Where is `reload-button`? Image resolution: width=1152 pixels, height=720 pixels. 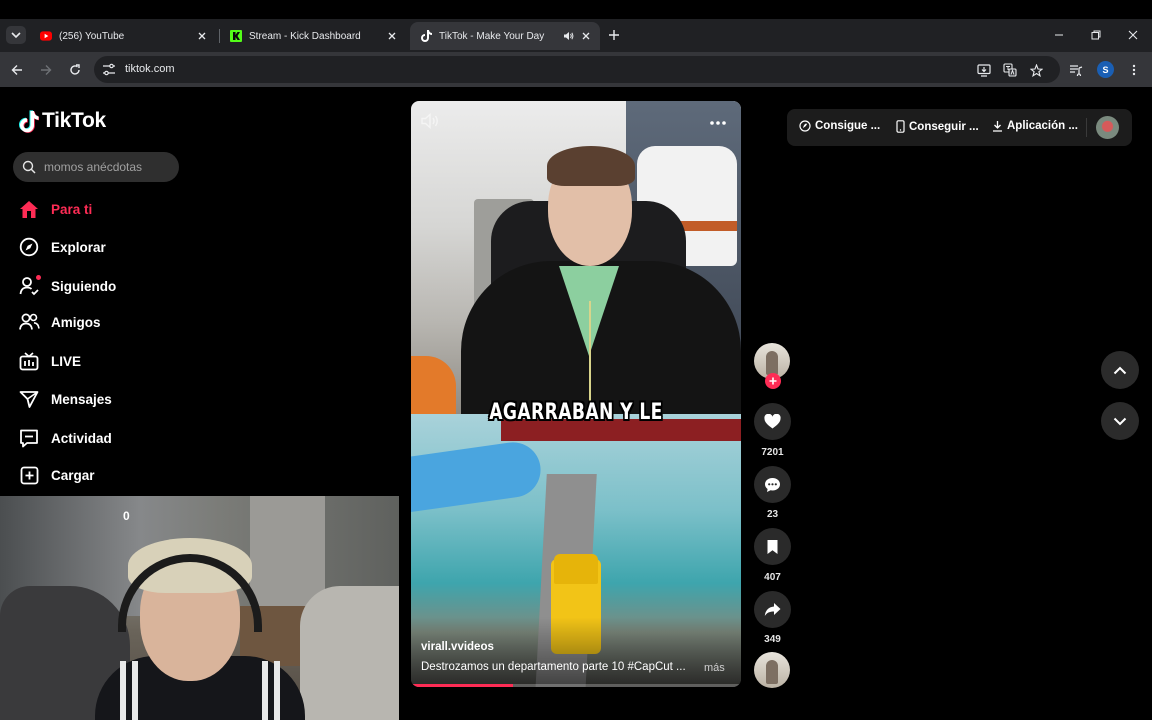
reload-button is located at coordinates (75, 70).